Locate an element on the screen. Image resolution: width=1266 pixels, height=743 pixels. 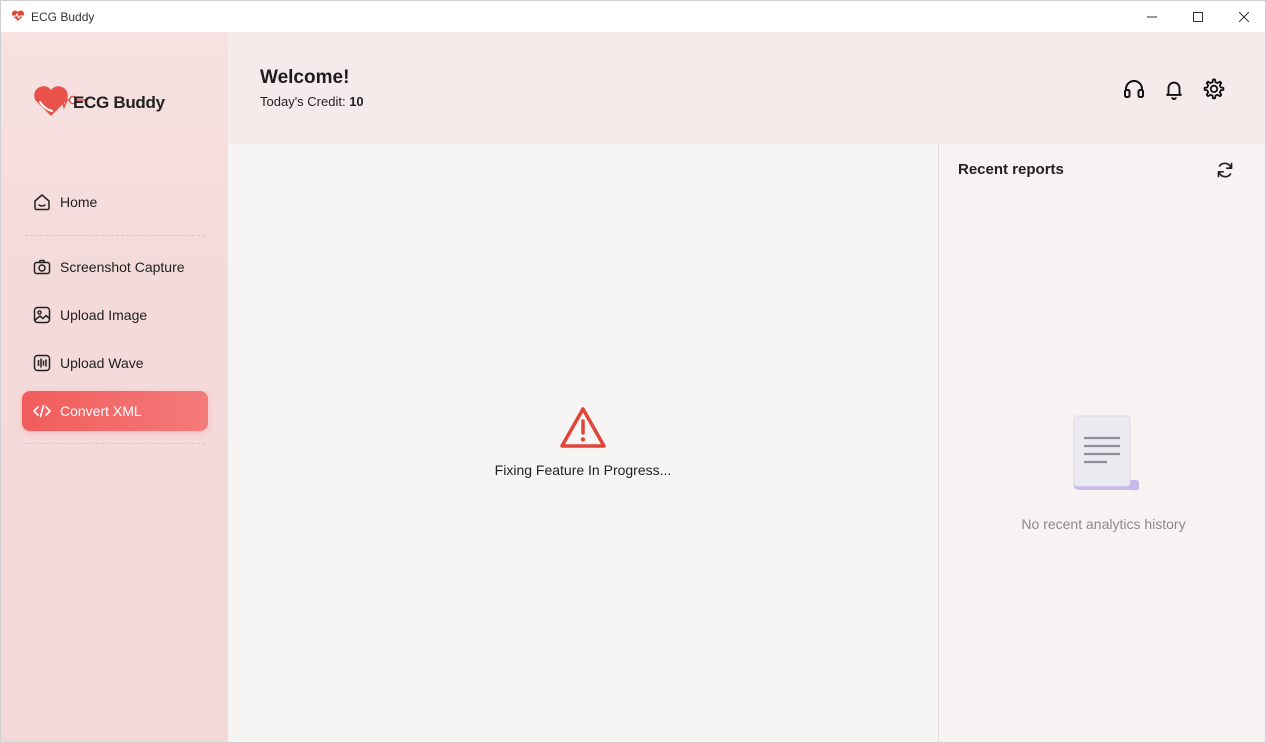
nav-item-upload-wave: Upload Wave is located at coordinates (115, 363).